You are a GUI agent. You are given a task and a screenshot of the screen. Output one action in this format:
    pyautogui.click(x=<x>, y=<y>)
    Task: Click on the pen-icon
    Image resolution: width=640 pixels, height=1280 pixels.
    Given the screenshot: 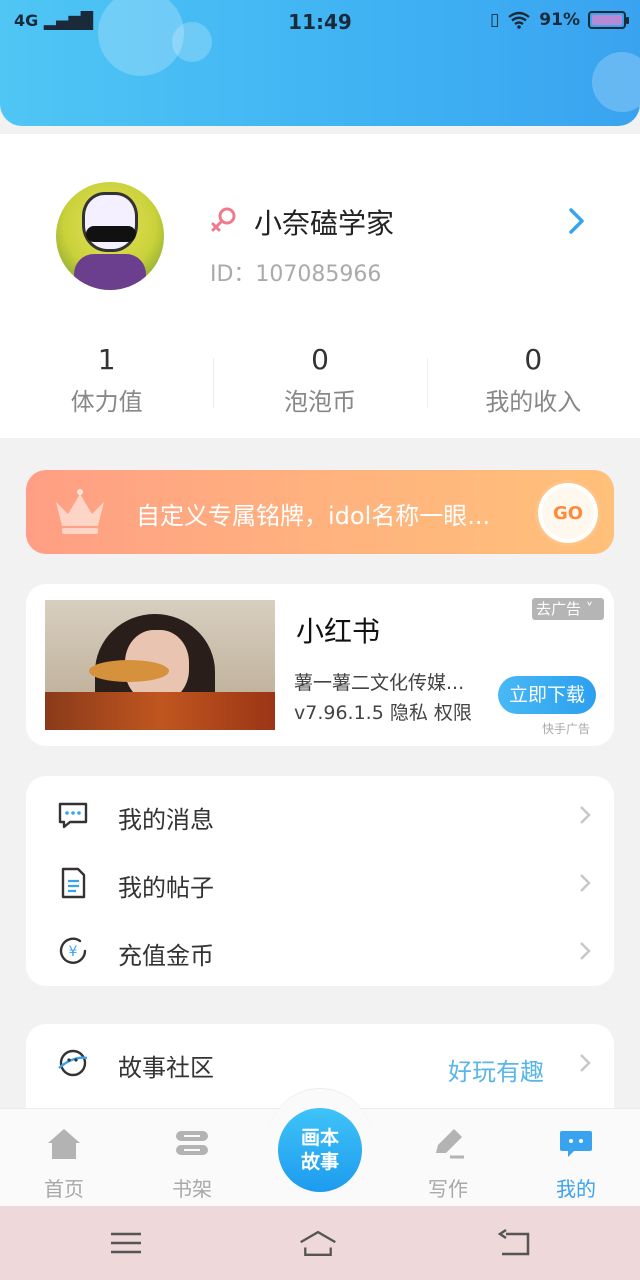 What is the action you would take?
    pyautogui.click(x=450, y=1144)
    